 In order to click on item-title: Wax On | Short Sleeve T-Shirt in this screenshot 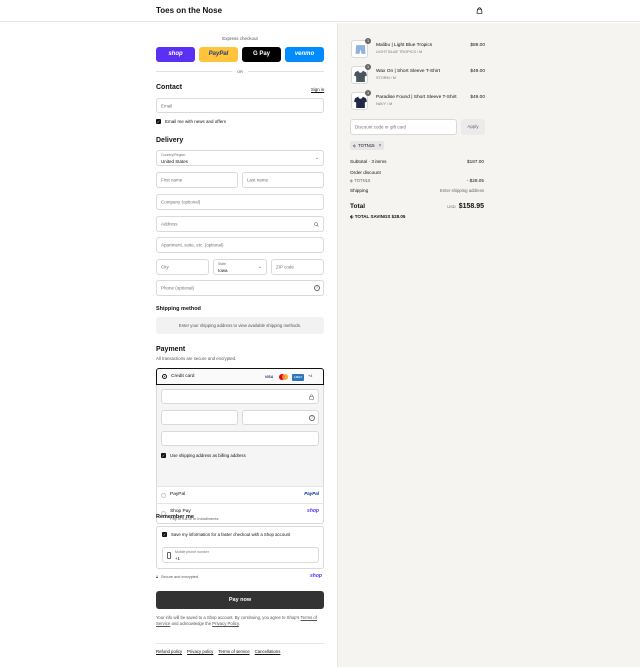, I will do `click(408, 71)`.